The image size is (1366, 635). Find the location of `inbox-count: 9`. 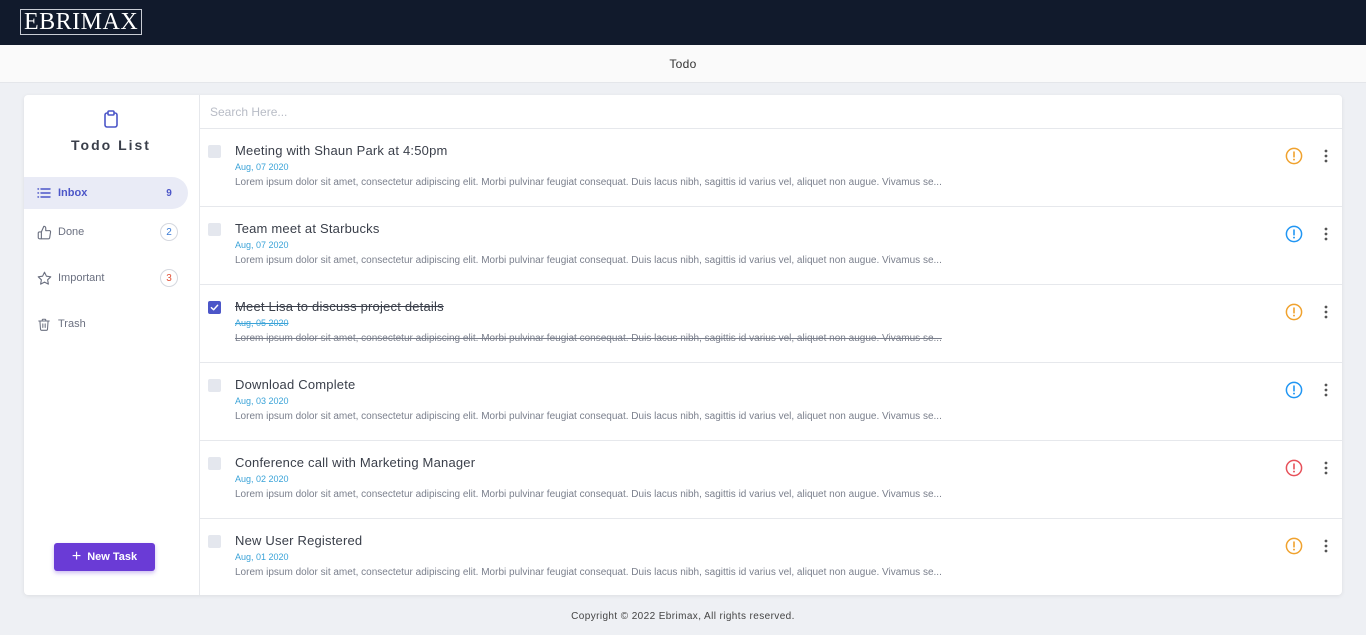

inbox-count: 9 is located at coordinates (169, 193).